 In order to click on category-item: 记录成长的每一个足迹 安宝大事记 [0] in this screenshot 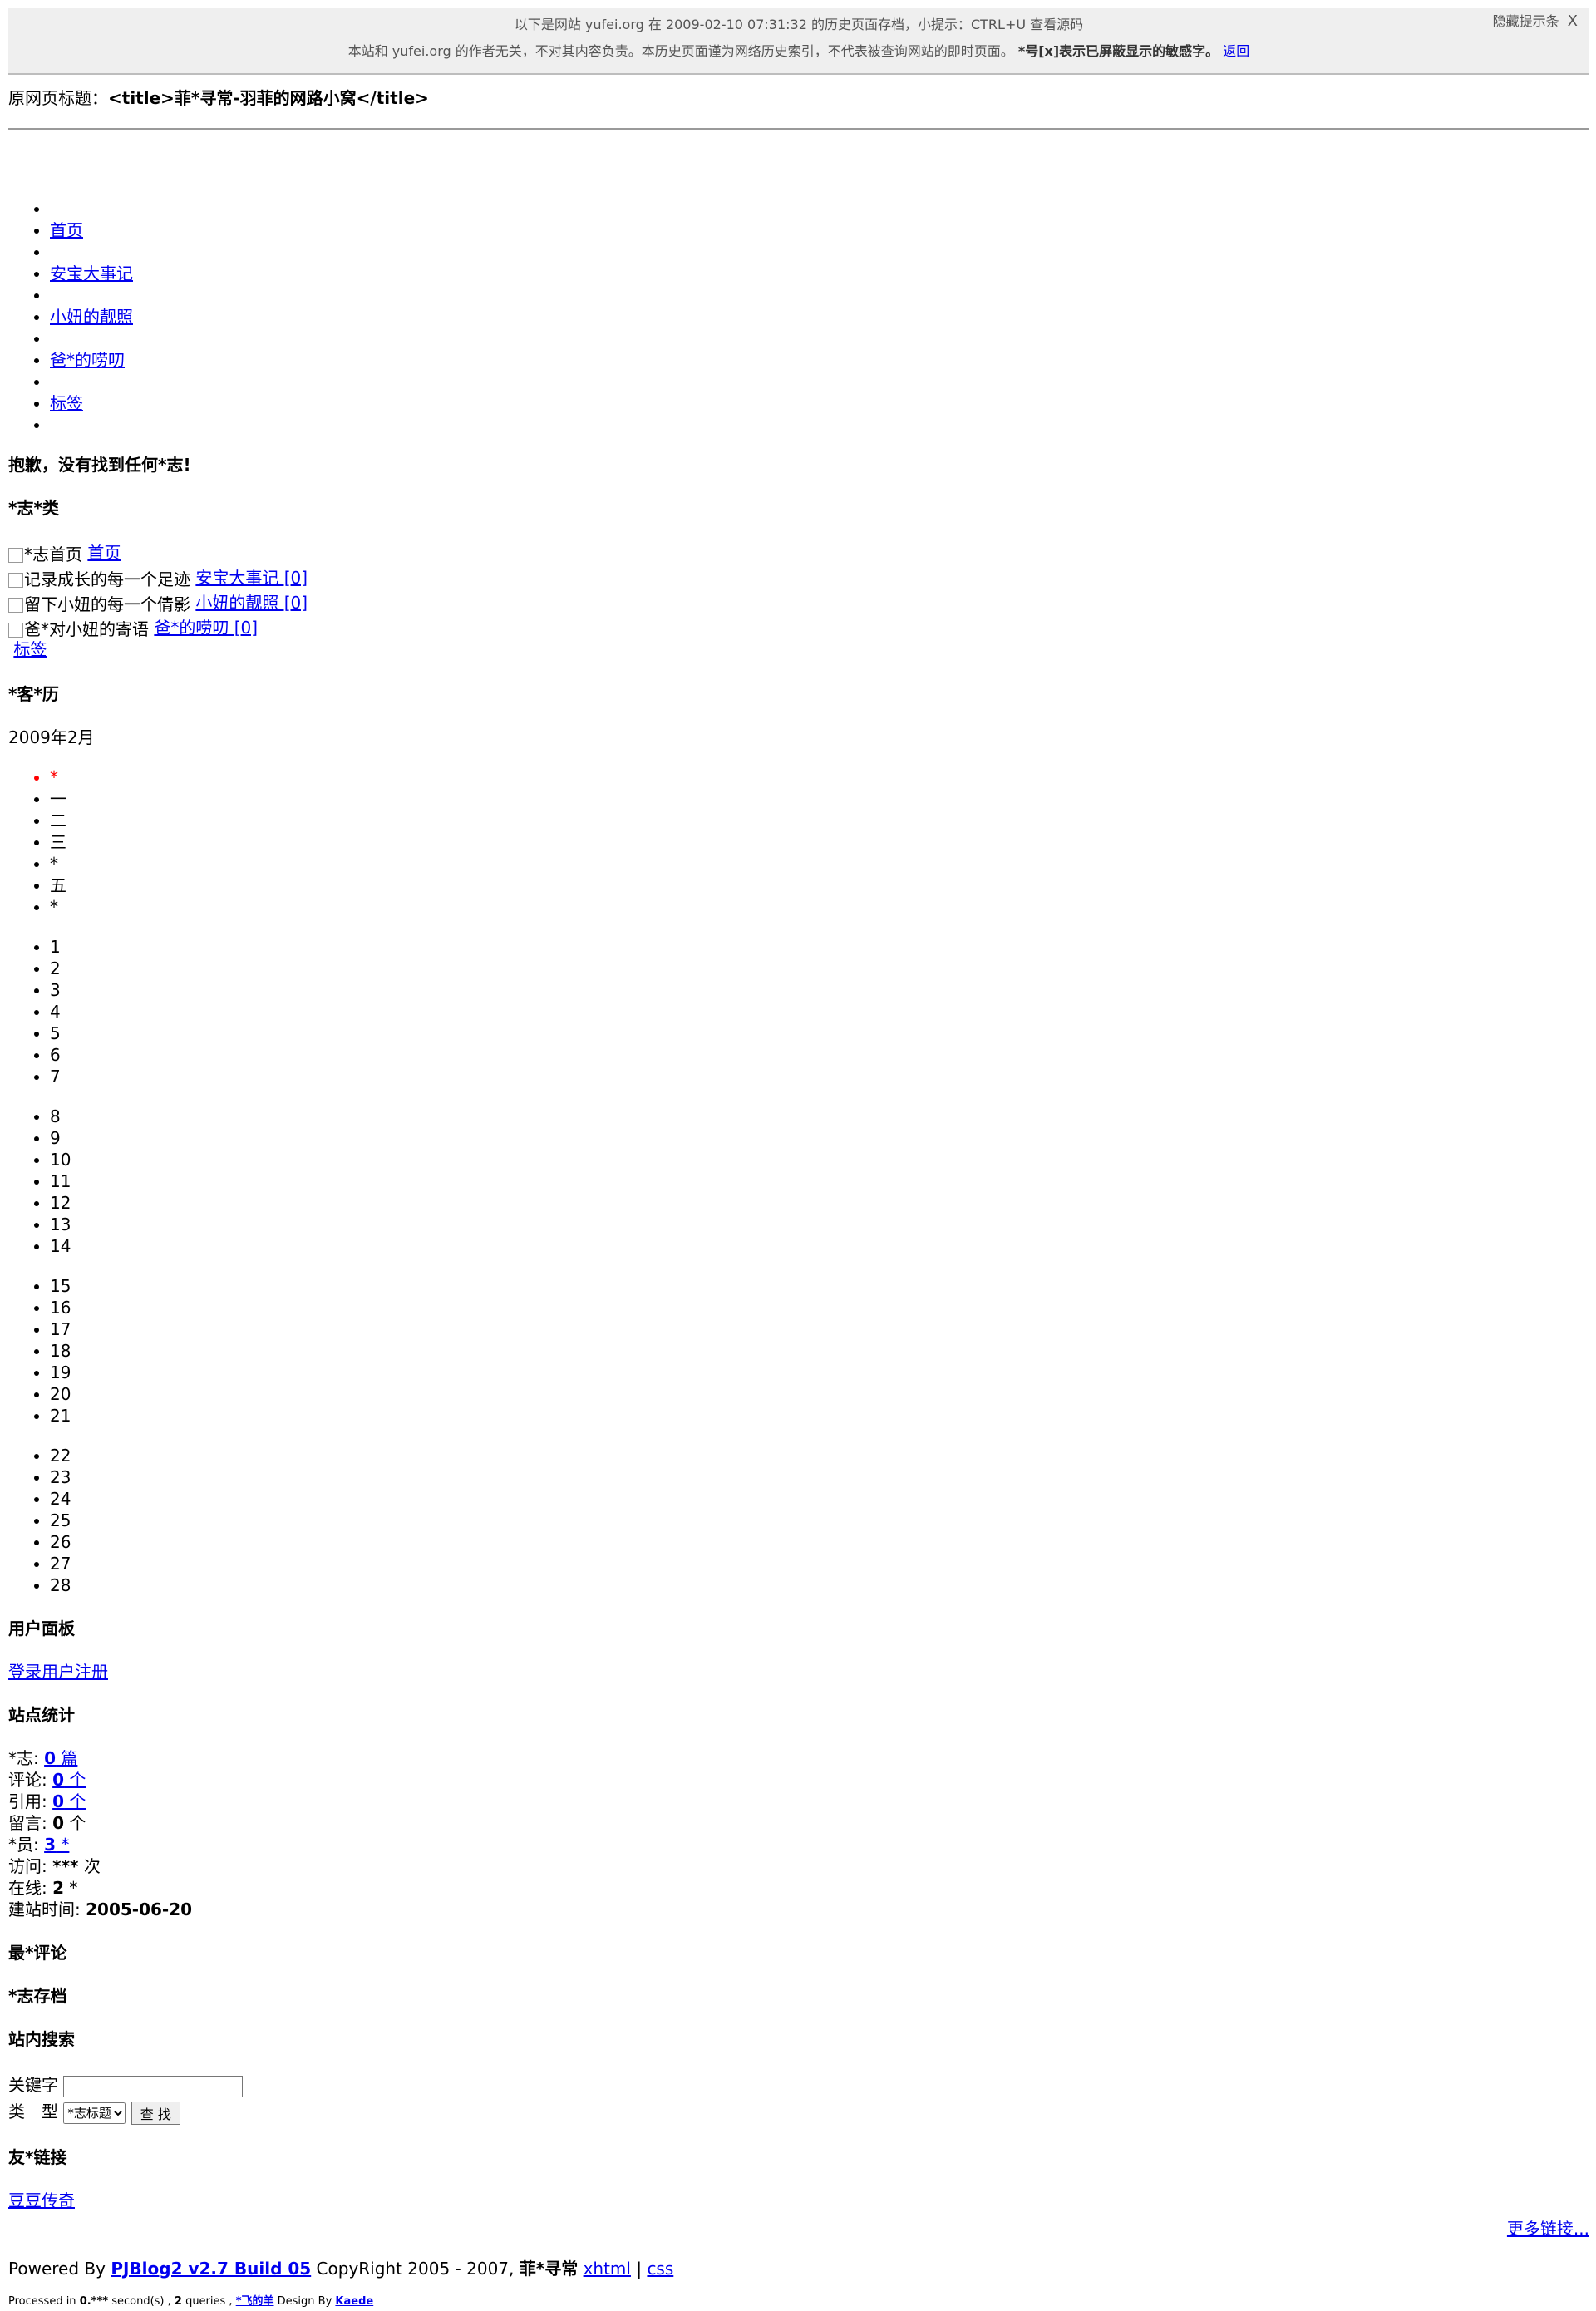, I will do `click(798, 577)`.